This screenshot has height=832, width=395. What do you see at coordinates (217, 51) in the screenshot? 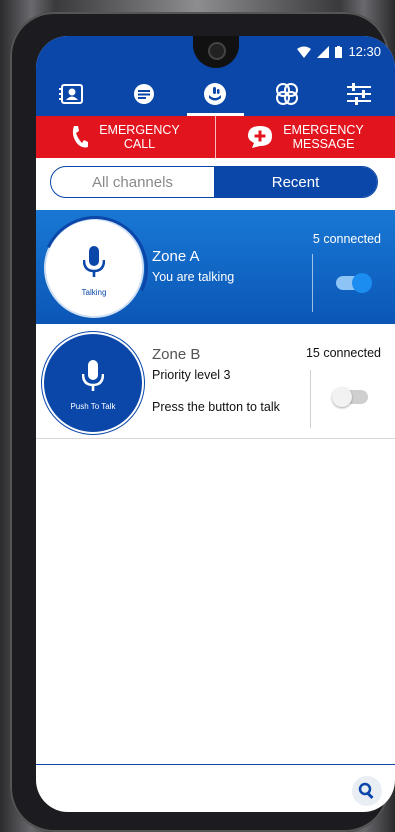
I see `camera-icon` at bounding box center [217, 51].